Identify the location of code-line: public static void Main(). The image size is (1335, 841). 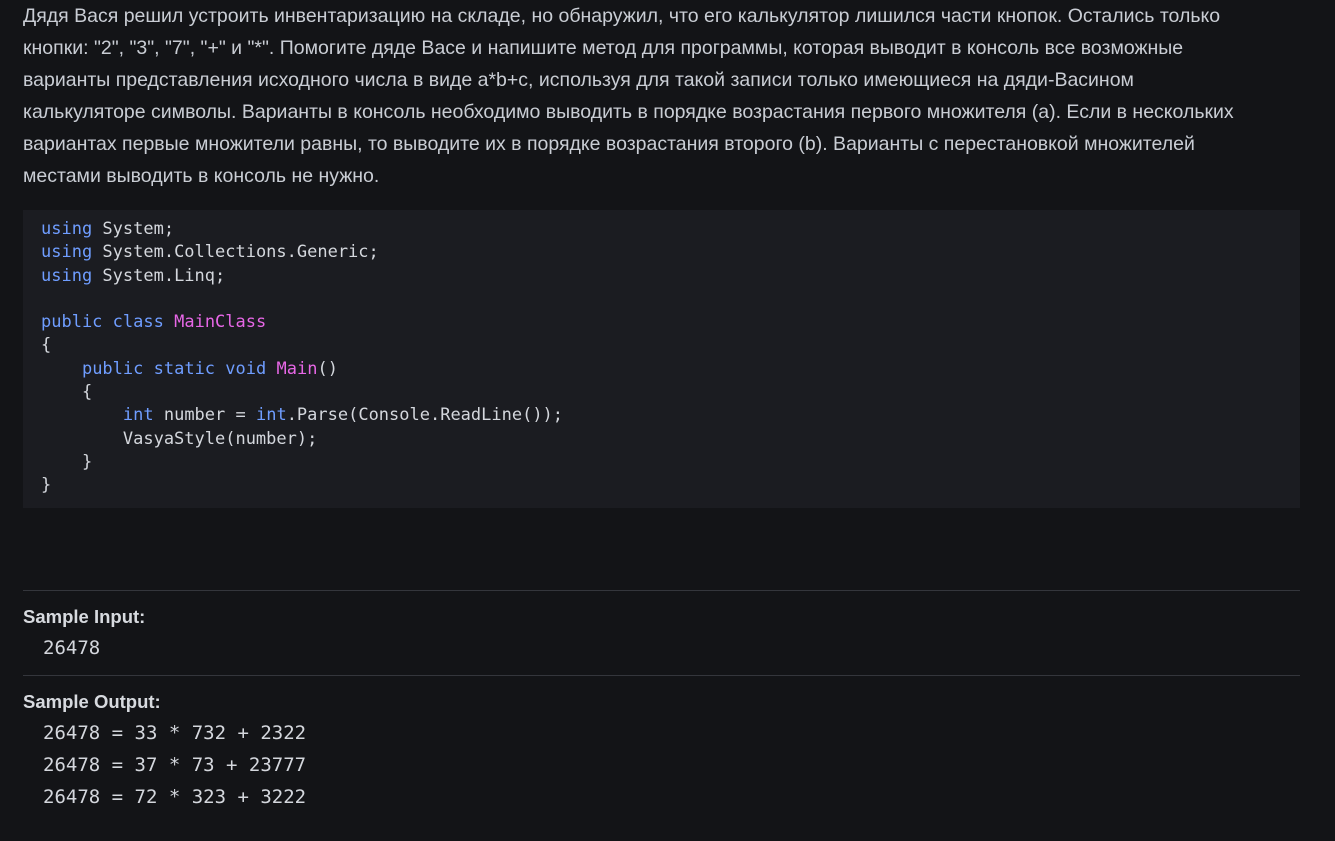
(661, 369).